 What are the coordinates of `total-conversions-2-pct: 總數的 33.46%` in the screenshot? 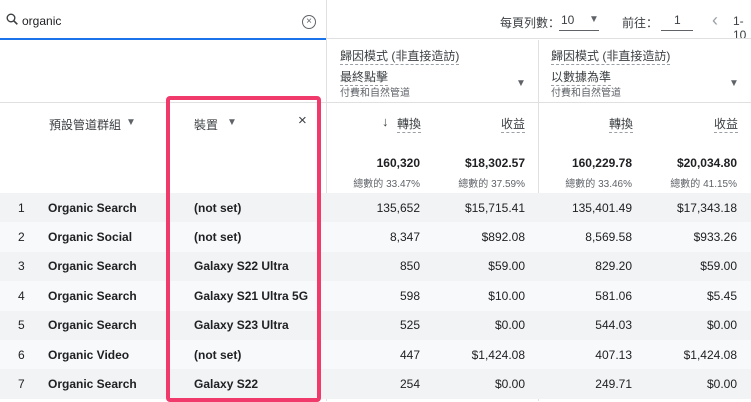 It's located at (598, 184).